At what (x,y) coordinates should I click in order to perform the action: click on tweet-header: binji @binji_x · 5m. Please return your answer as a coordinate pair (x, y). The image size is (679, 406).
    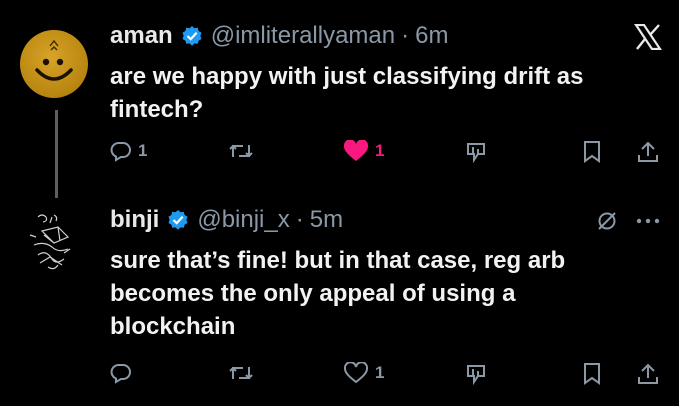
    Looking at the image, I should click on (226, 220).